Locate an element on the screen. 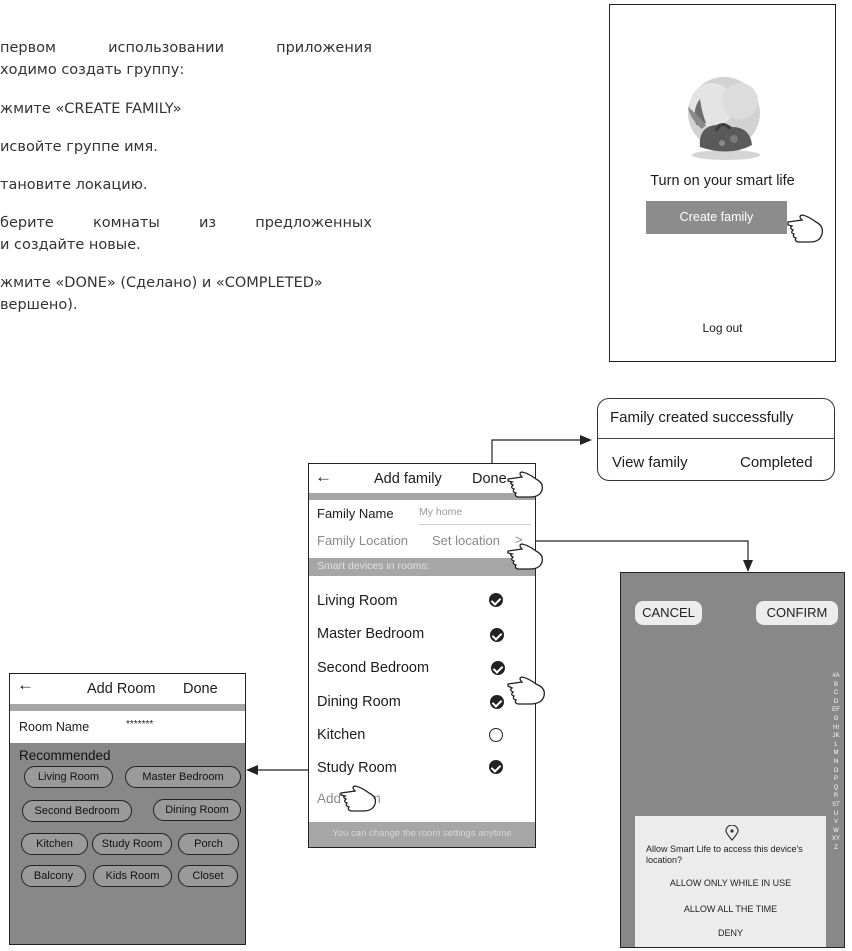 The height and width of the screenshot is (951, 852). unchecked-circle-icon is located at coordinates (496, 735).